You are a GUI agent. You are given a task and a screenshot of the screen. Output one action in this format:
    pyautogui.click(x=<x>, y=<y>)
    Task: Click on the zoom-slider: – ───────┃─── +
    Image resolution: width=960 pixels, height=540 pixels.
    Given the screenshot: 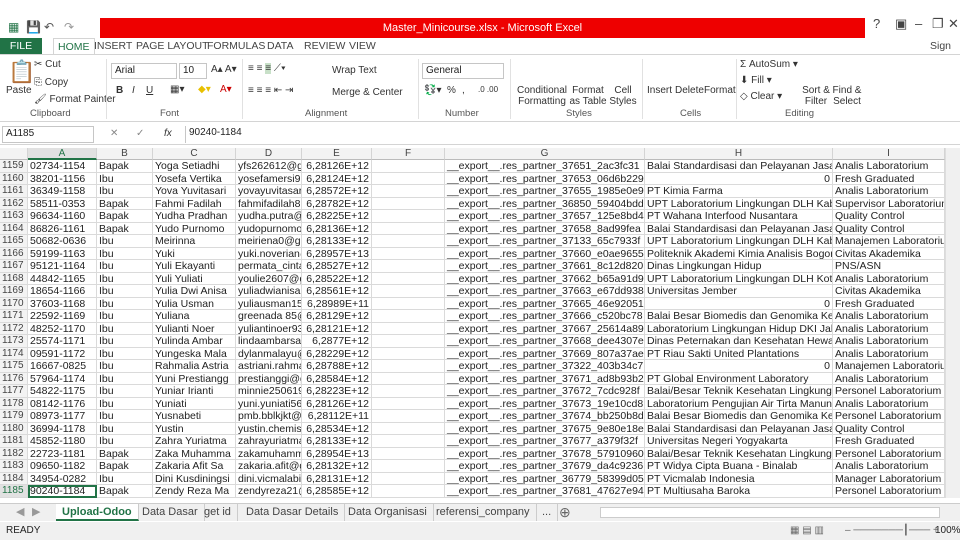 What is the action you would take?
    pyautogui.click(x=892, y=531)
    